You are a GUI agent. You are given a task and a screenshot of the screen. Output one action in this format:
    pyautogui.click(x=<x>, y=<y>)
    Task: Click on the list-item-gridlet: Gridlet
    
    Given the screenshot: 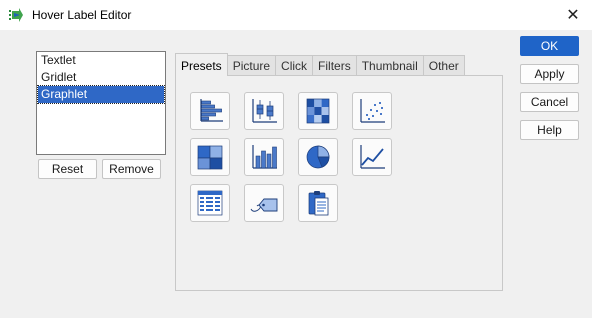 What is the action you would take?
    pyautogui.click(x=101, y=77)
    